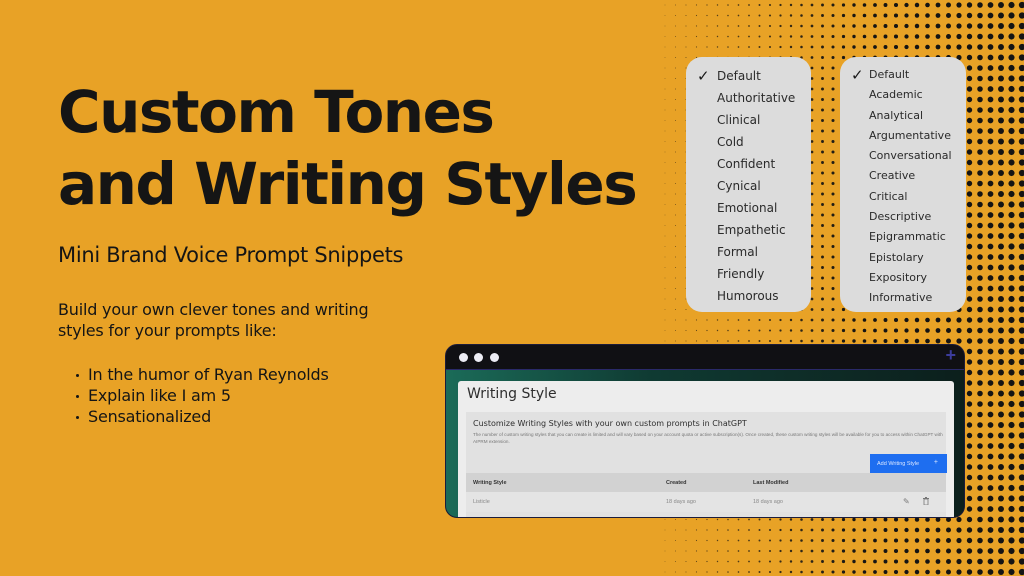  What do you see at coordinates (705, 357) in the screenshot?
I see `window-titlebar: +` at bounding box center [705, 357].